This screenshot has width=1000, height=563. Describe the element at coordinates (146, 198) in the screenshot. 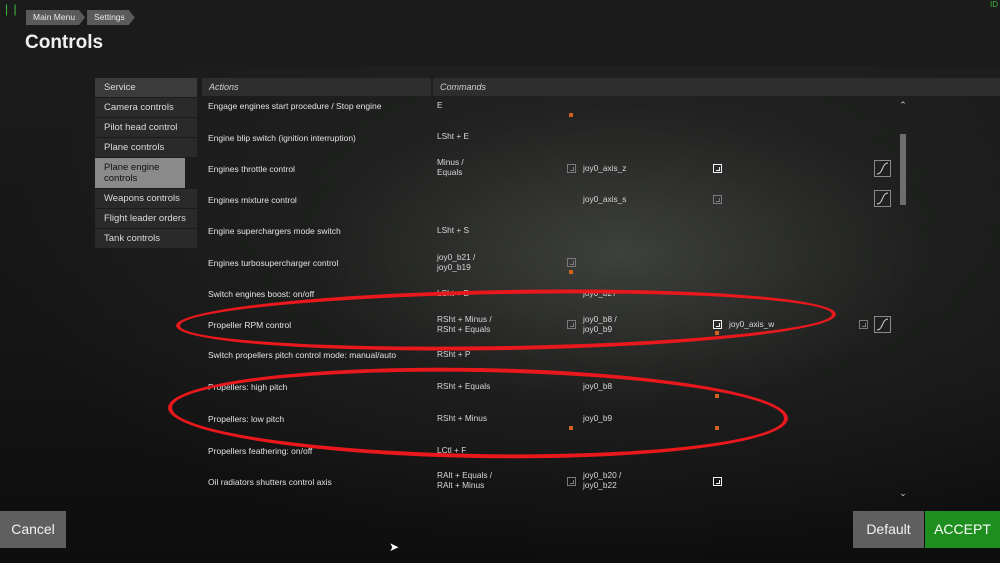

I see `sidebar-item-weapons-controls: Weapons controls` at that location.